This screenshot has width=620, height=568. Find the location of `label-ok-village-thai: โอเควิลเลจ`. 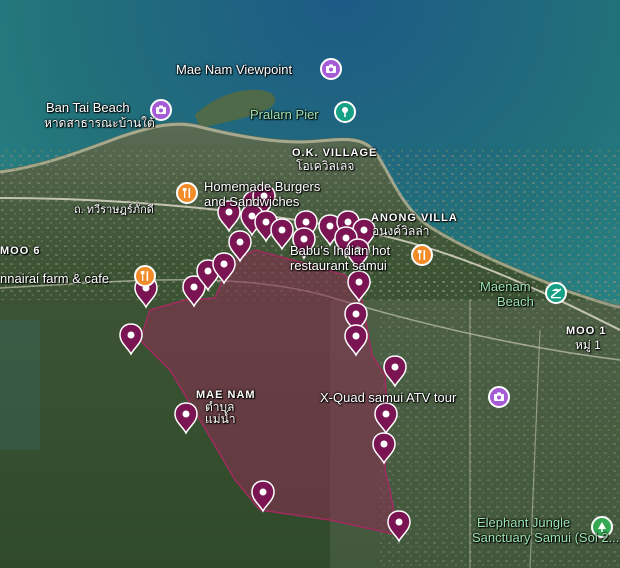

label-ok-village-thai: โอเควิลเลจ is located at coordinates (325, 166).